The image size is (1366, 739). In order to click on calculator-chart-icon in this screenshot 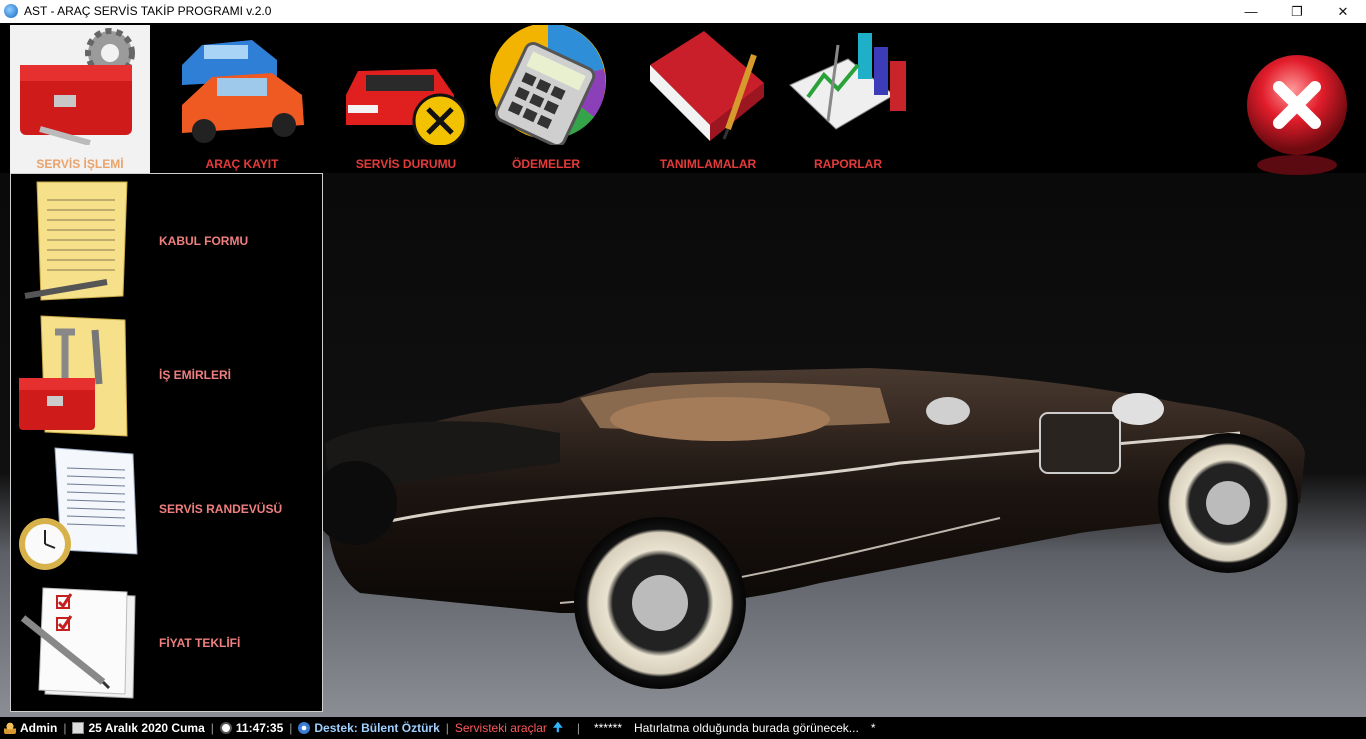, I will do `click(546, 85)`.